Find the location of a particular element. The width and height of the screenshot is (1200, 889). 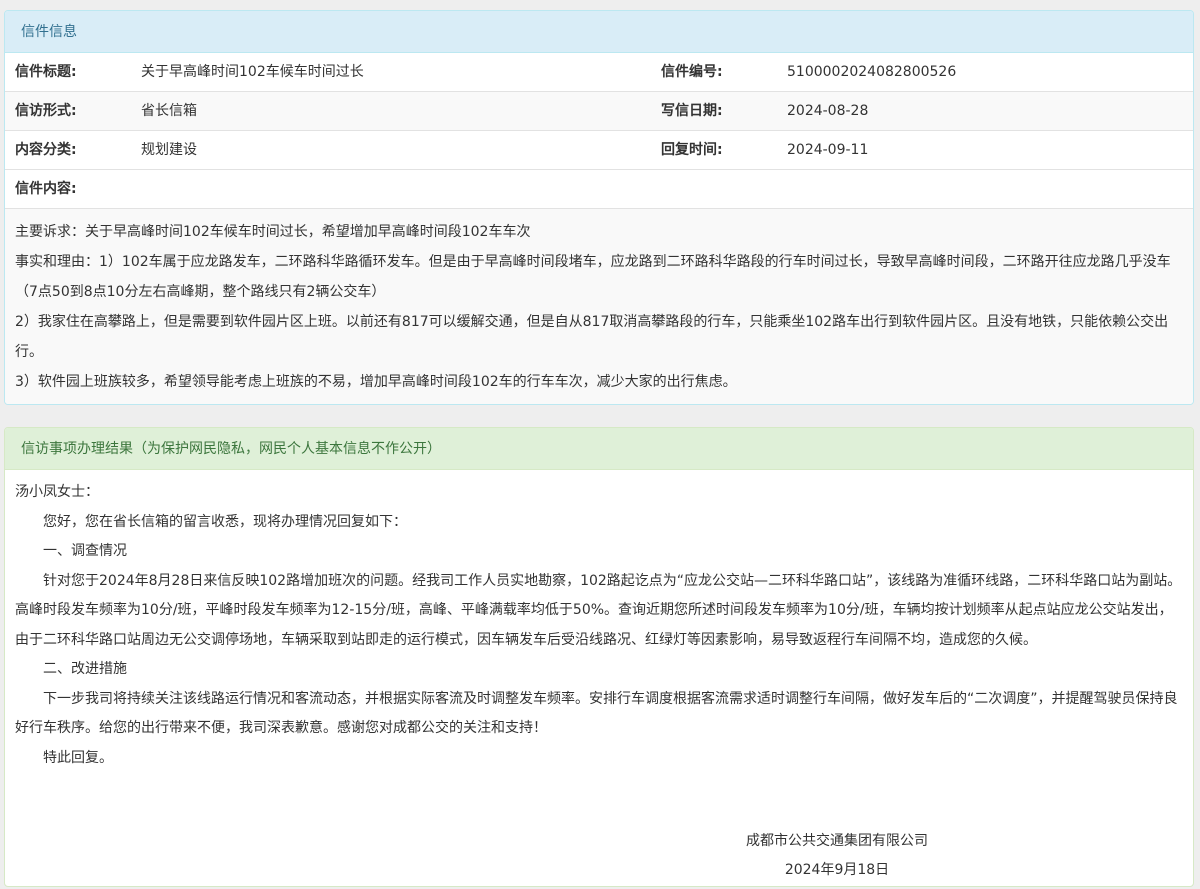

reply-greeting: 汤小凤女士： is located at coordinates (57, 492).